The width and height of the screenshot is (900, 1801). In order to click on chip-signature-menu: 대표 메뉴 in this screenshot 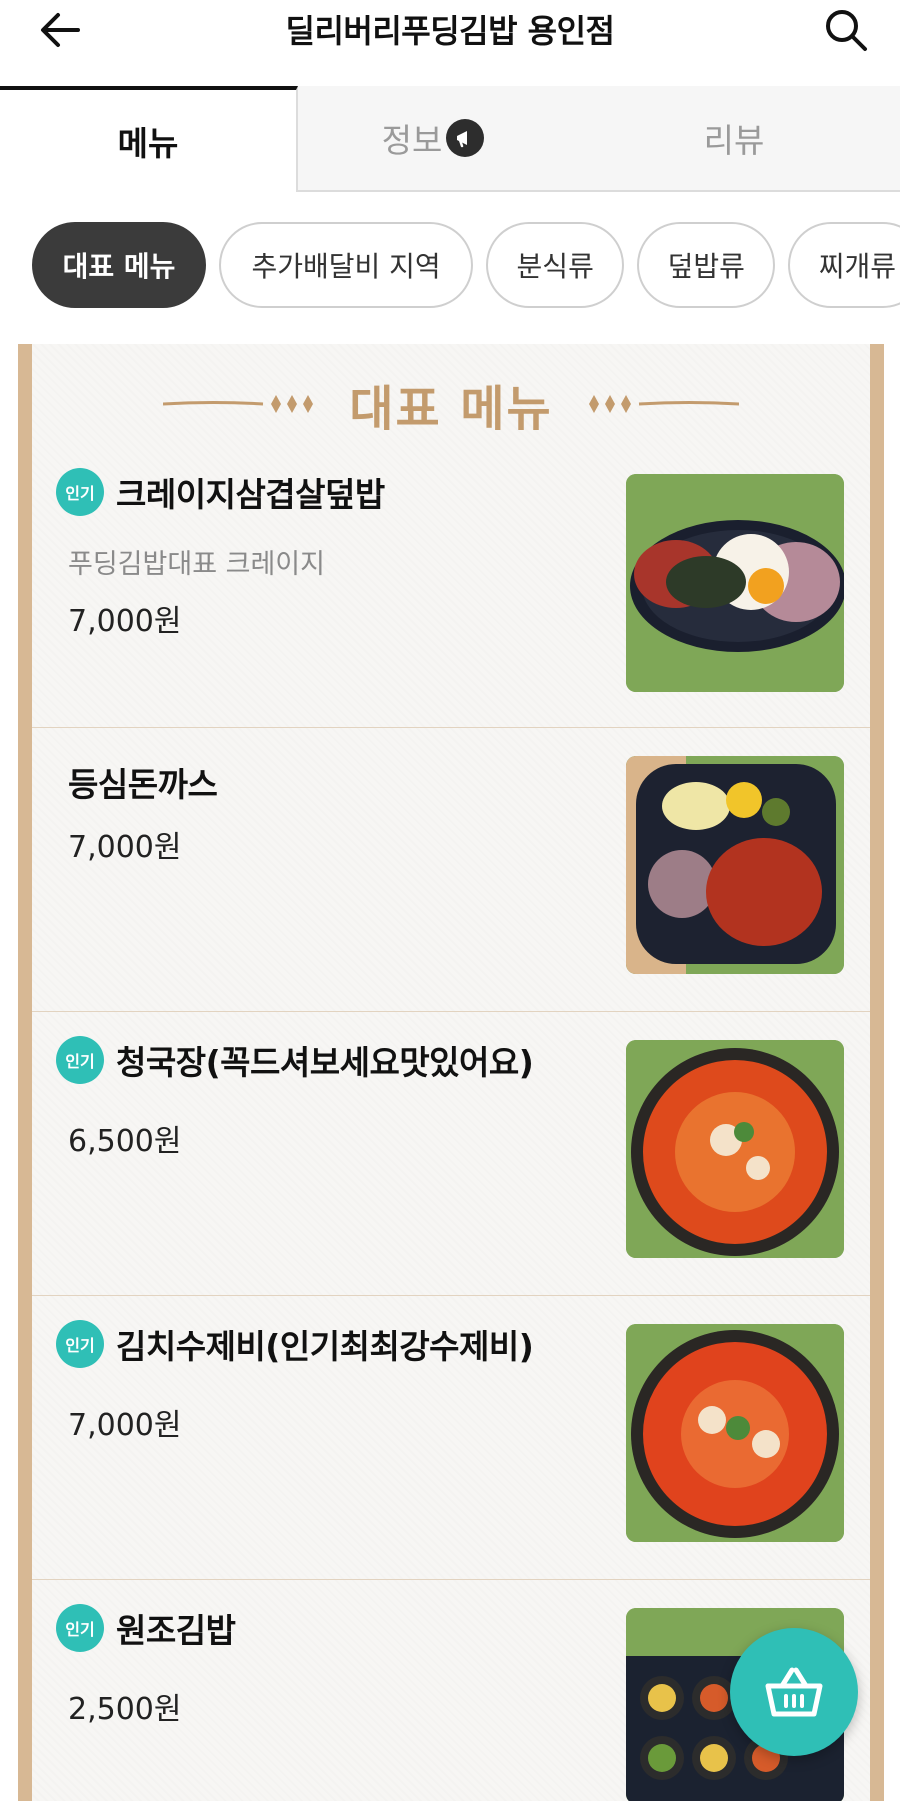, I will do `click(119, 265)`.